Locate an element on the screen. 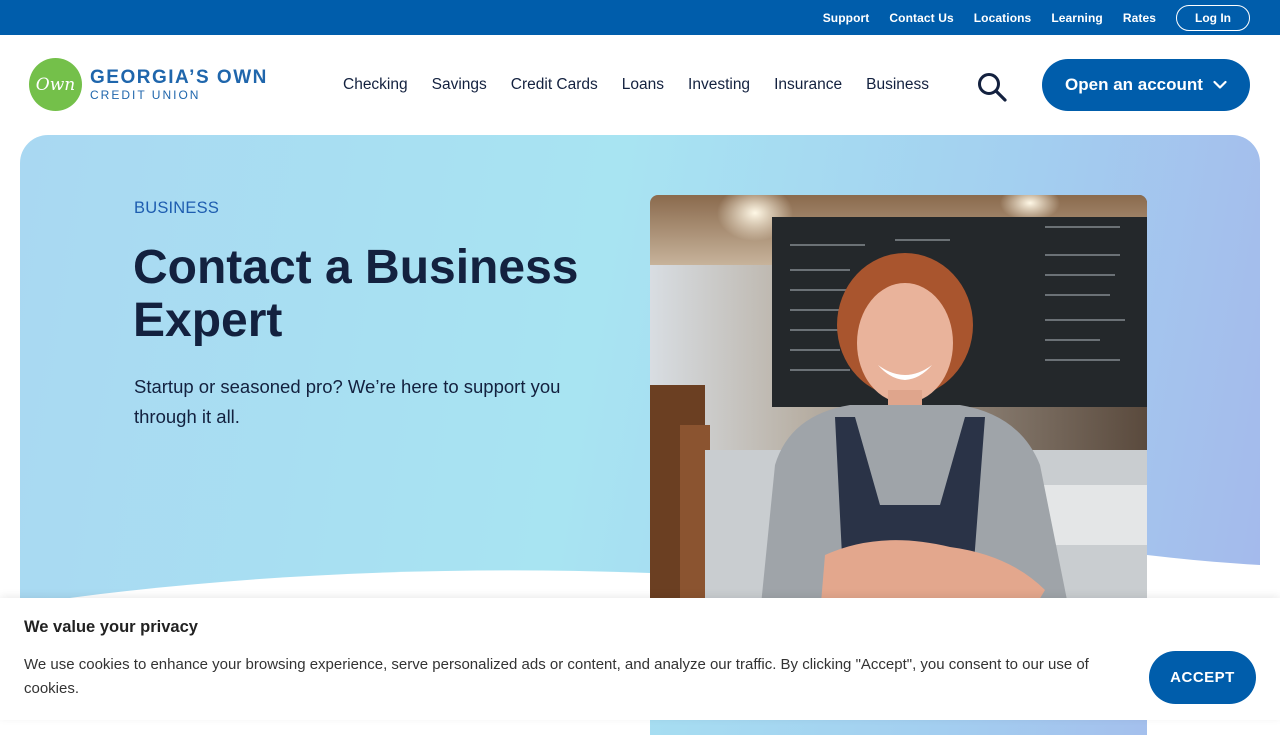 This screenshot has width=1280, height=735. utility-link-support: Support is located at coordinates (846, 18).